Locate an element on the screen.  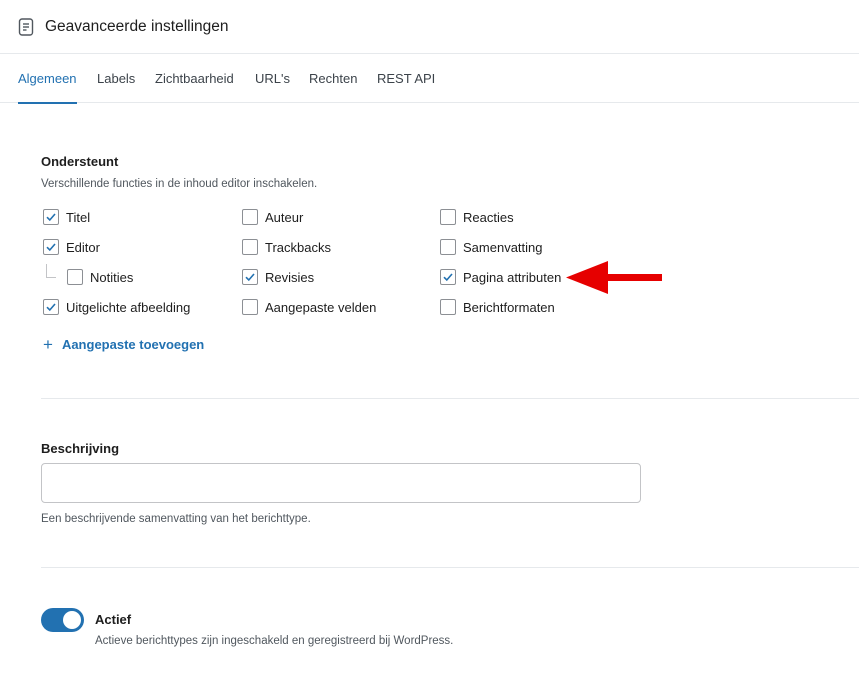
support-option-uitgelichte-afbeelding: Uitgelichte afbeelding is located at coordinates (116, 307).